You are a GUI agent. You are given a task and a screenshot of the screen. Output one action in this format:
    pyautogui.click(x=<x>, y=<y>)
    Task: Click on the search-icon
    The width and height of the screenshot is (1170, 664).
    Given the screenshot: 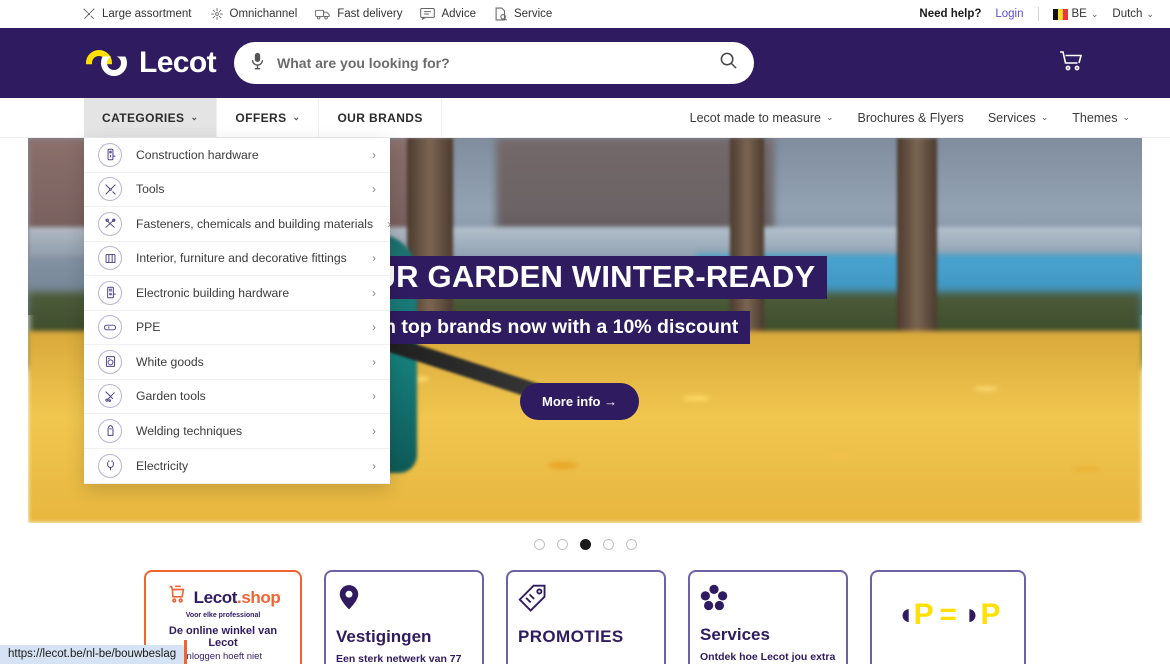 What is the action you would take?
    pyautogui.click(x=728, y=63)
    